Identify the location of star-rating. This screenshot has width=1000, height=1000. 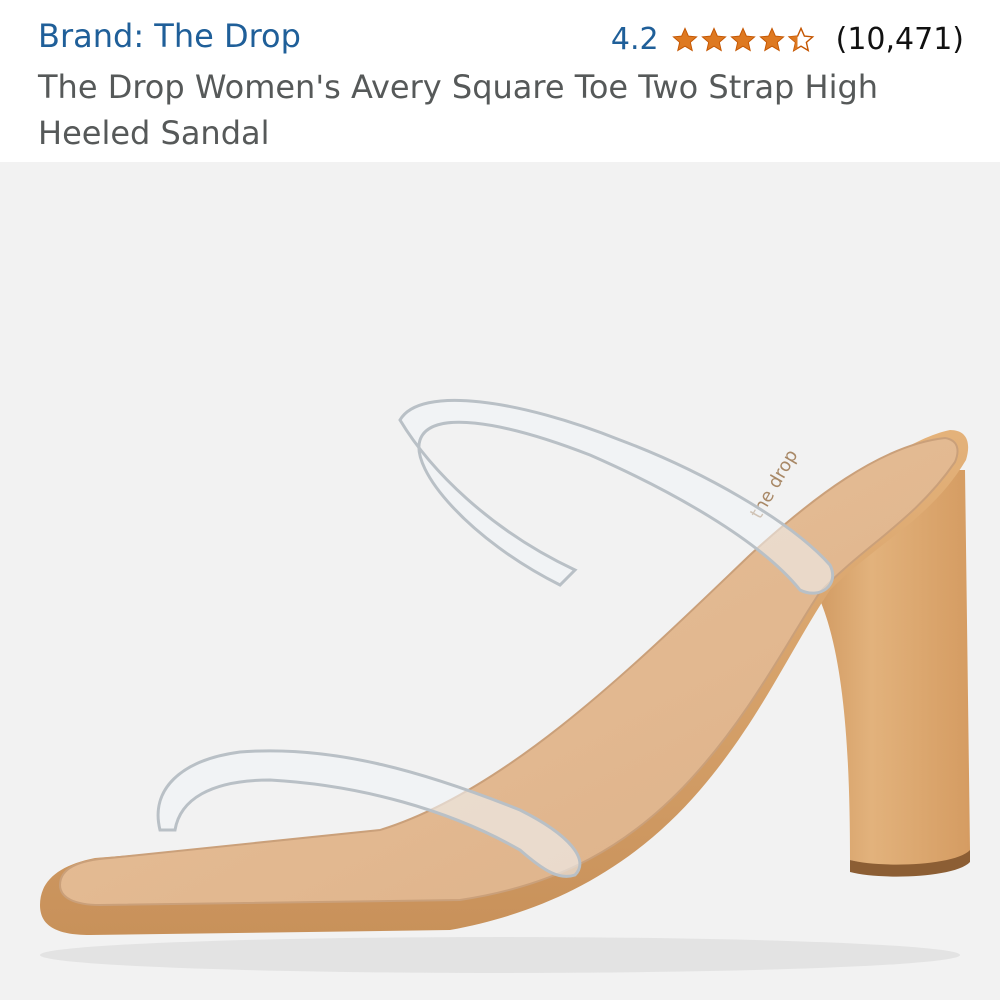
(743, 40).